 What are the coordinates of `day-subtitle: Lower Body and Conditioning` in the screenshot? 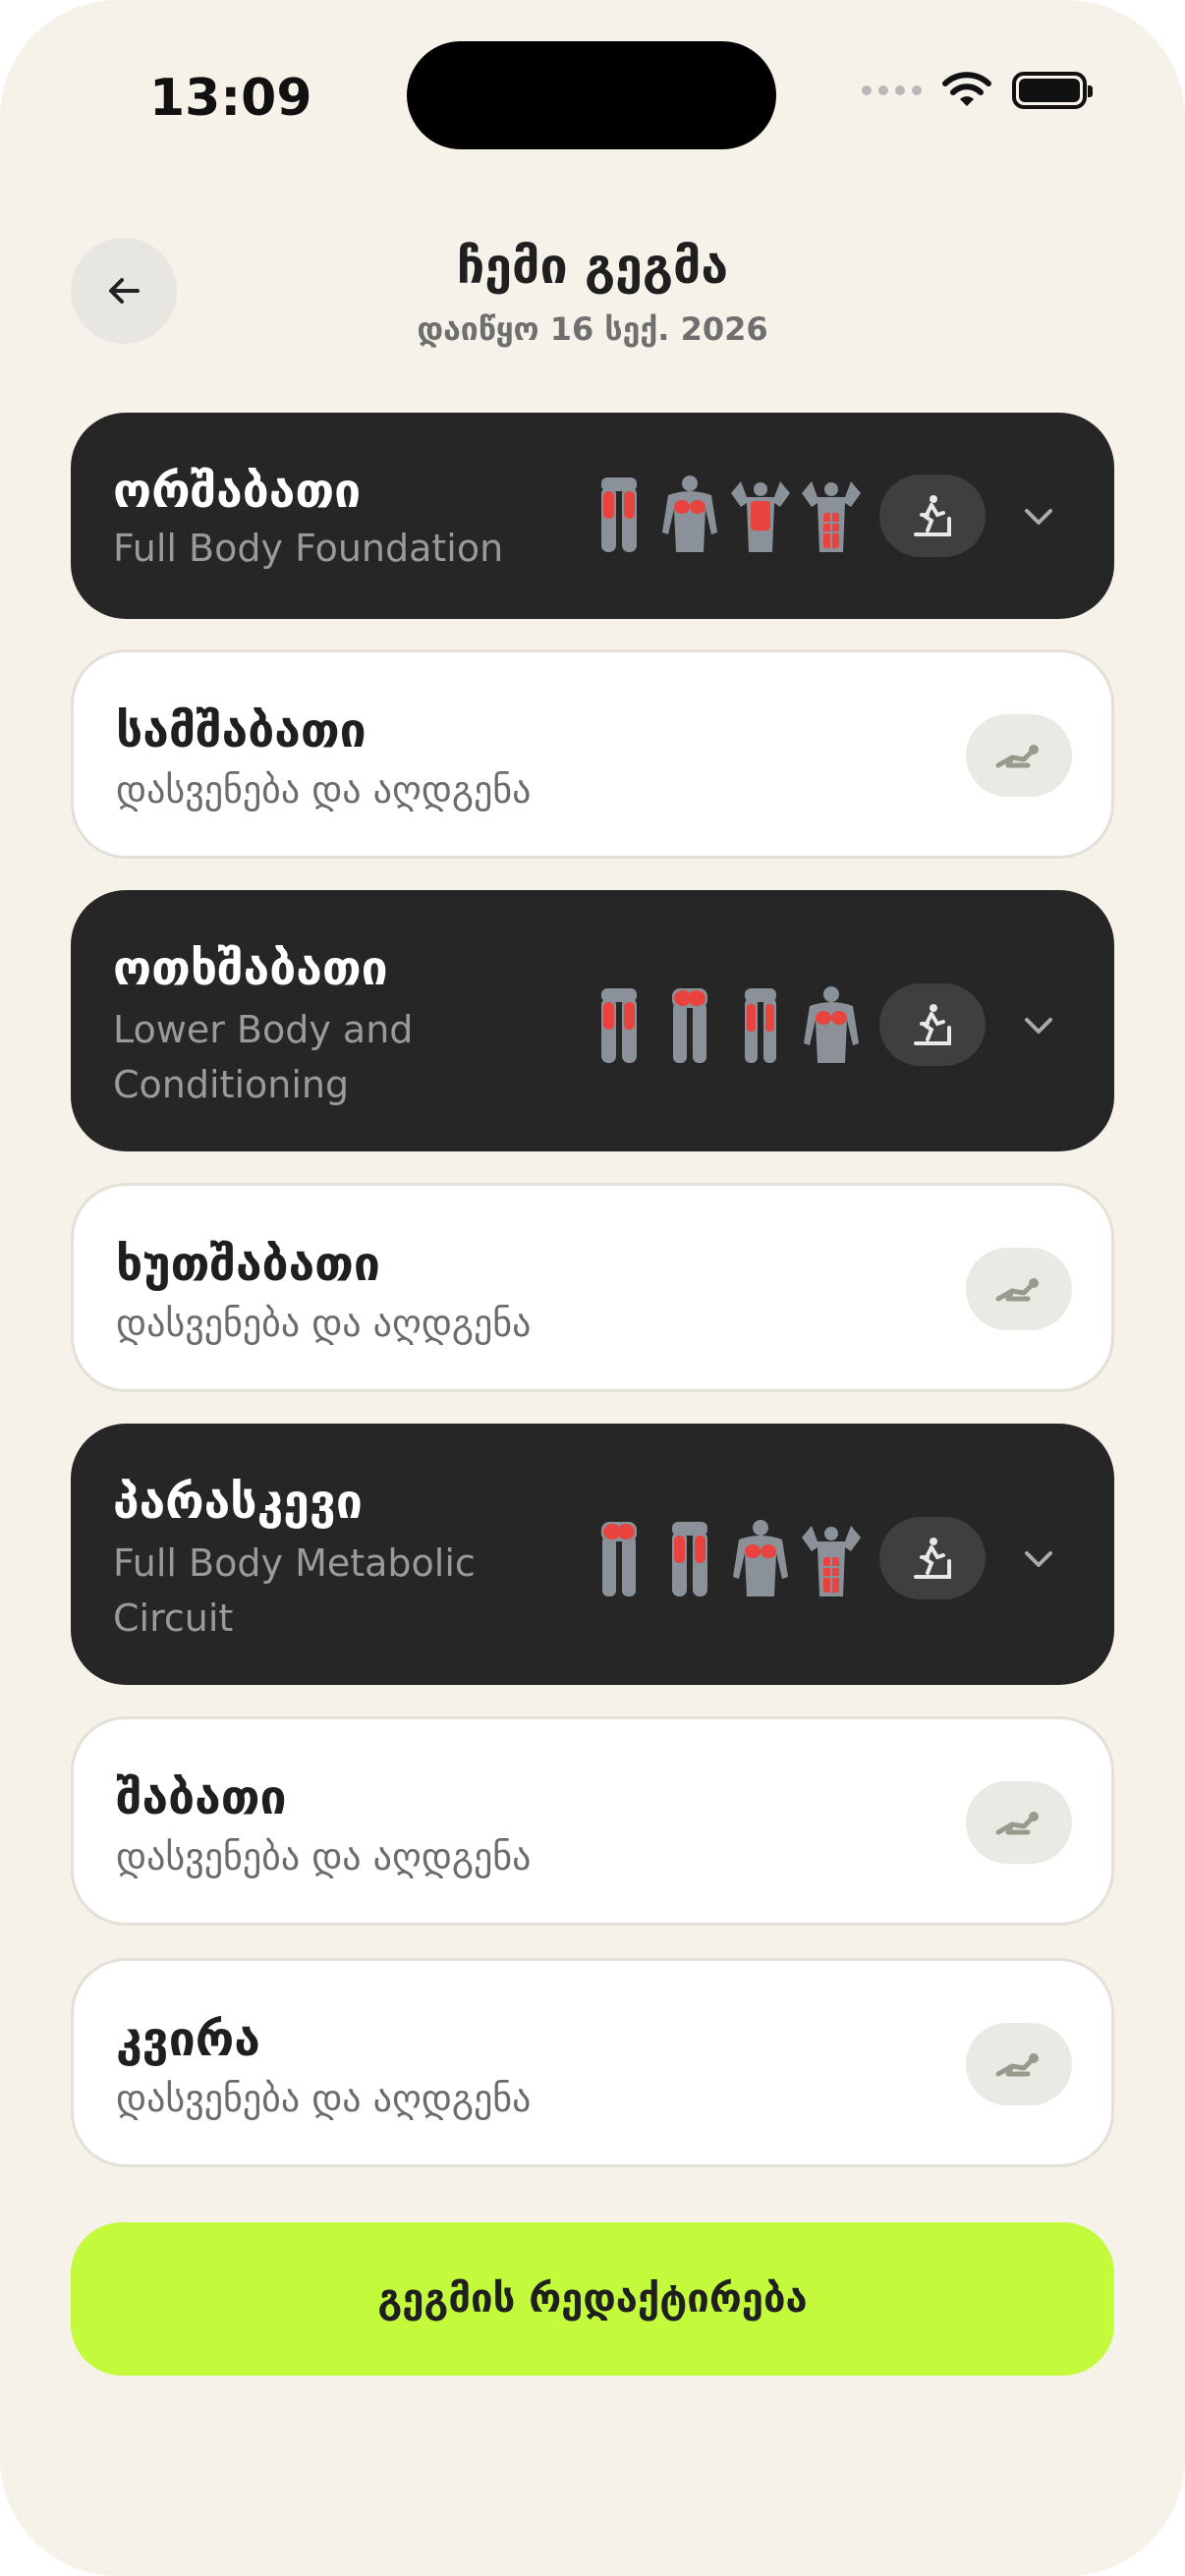 It's located at (263, 1057).